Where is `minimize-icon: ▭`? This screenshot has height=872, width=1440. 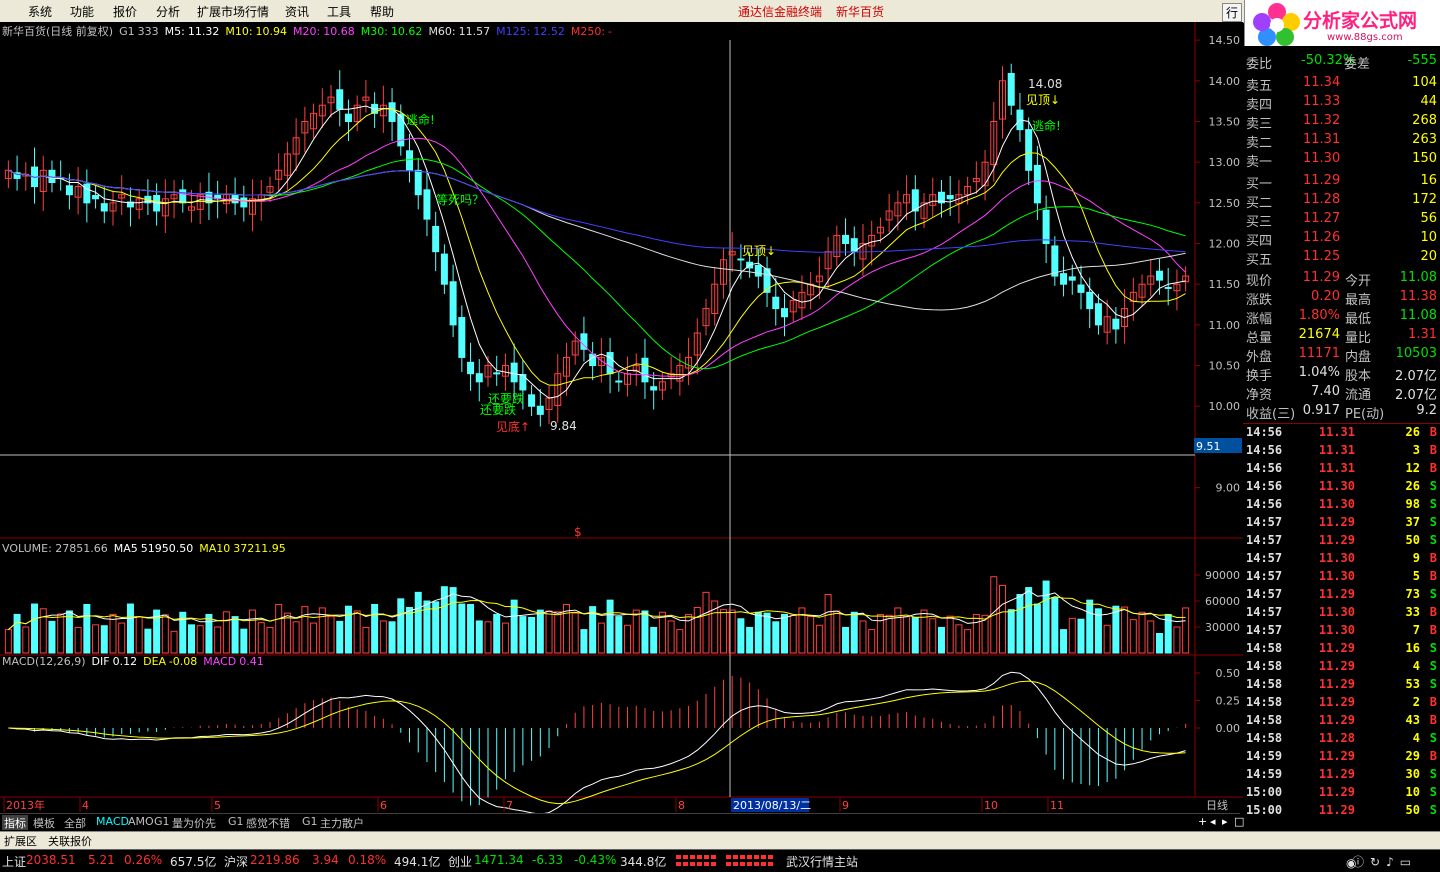 minimize-icon: ▭ is located at coordinates (1405, 862).